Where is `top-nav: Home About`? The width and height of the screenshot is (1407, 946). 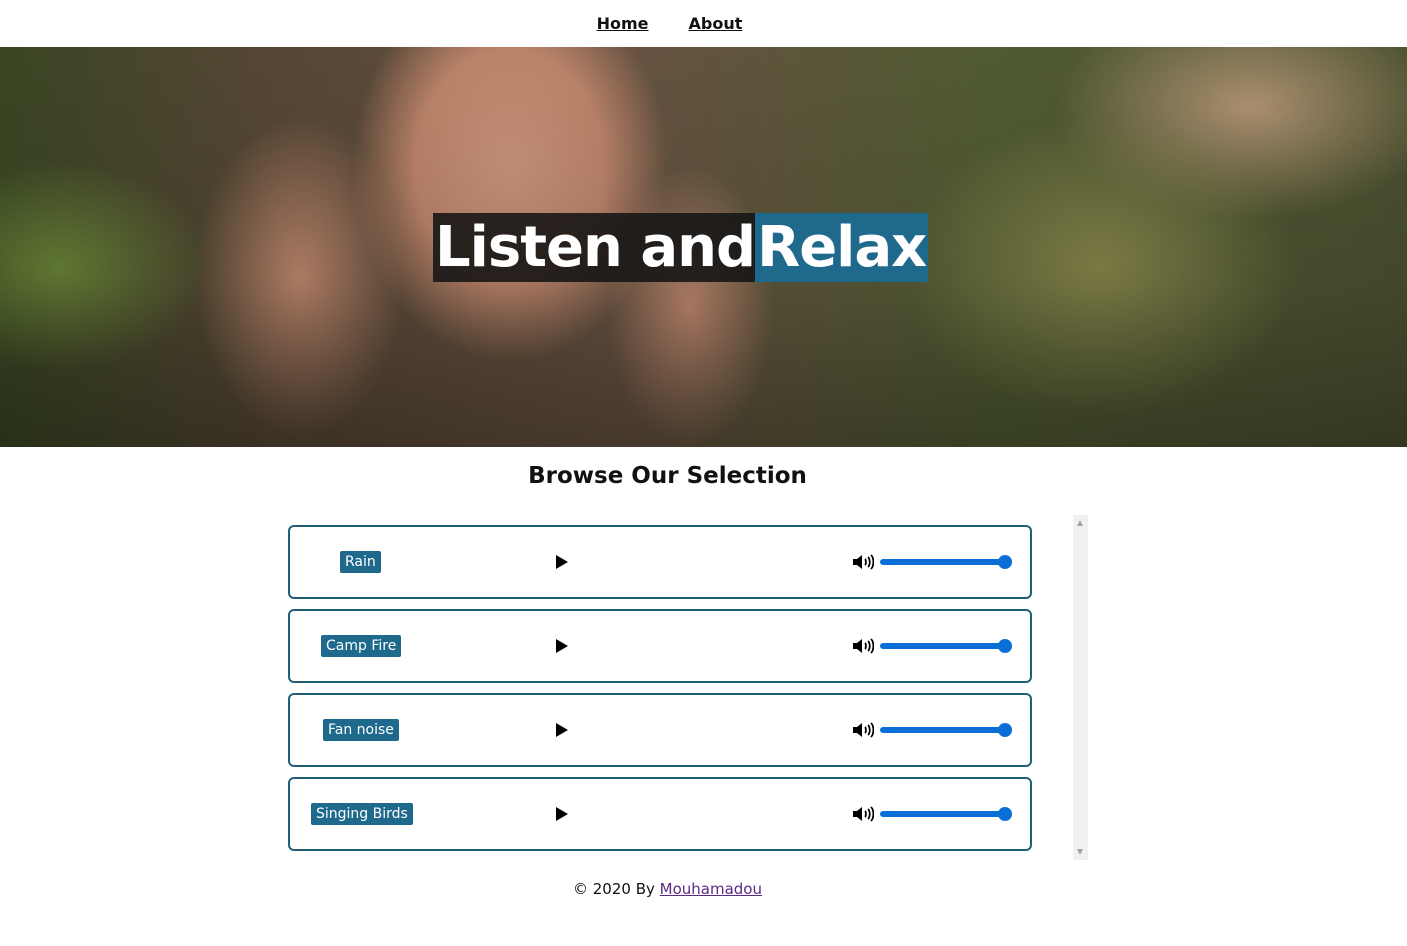
top-nav: Home About is located at coordinates (703, 23).